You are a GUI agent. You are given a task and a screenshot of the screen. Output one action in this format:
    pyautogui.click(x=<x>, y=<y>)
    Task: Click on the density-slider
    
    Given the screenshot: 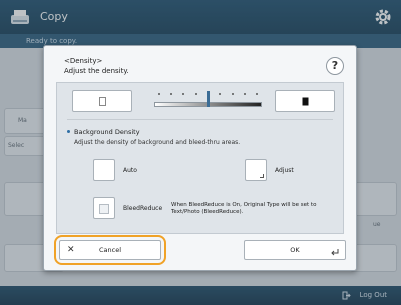 What is the action you would take?
    pyautogui.click(x=208, y=101)
    